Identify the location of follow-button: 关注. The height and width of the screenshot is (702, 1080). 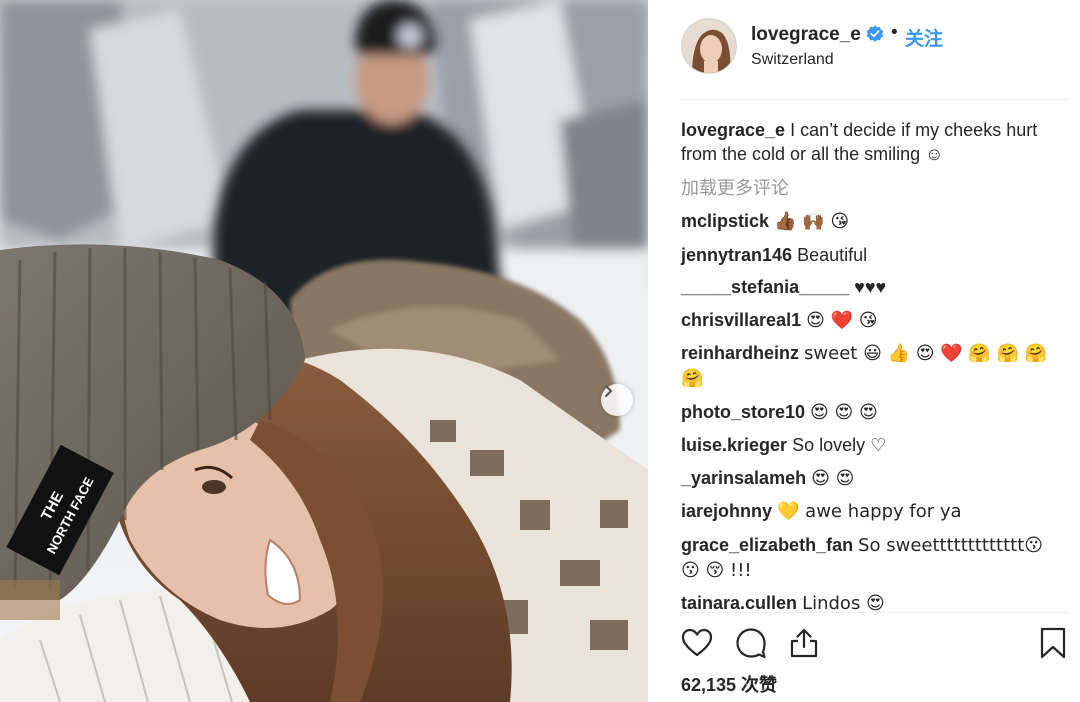
(924, 37).